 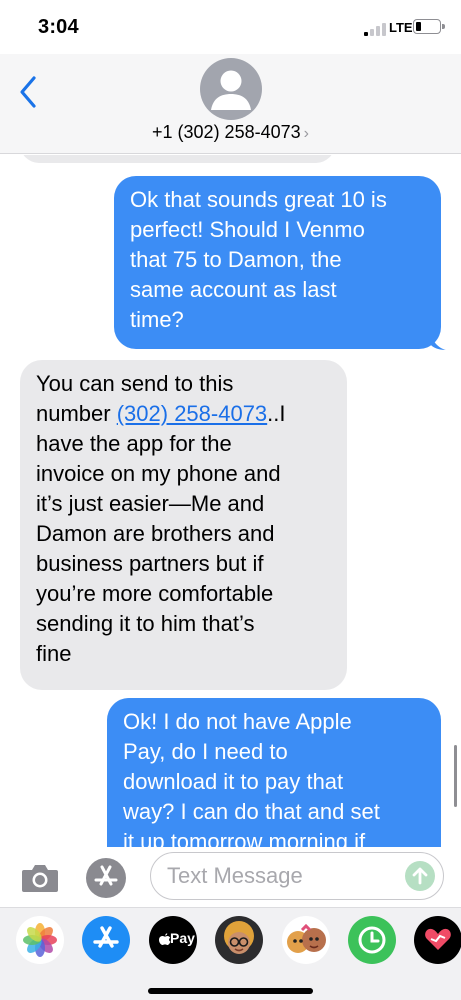 What do you see at coordinates (401, 27) in the screenshot?
I see `network-type: LTE` at bounding box center [401, 27].